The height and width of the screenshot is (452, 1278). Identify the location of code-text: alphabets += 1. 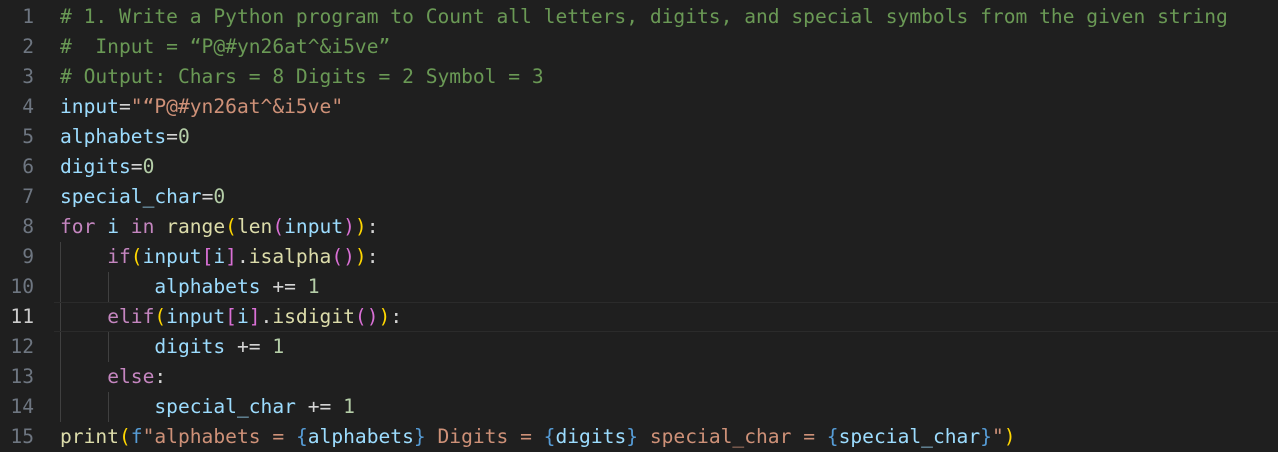
(190, 287).